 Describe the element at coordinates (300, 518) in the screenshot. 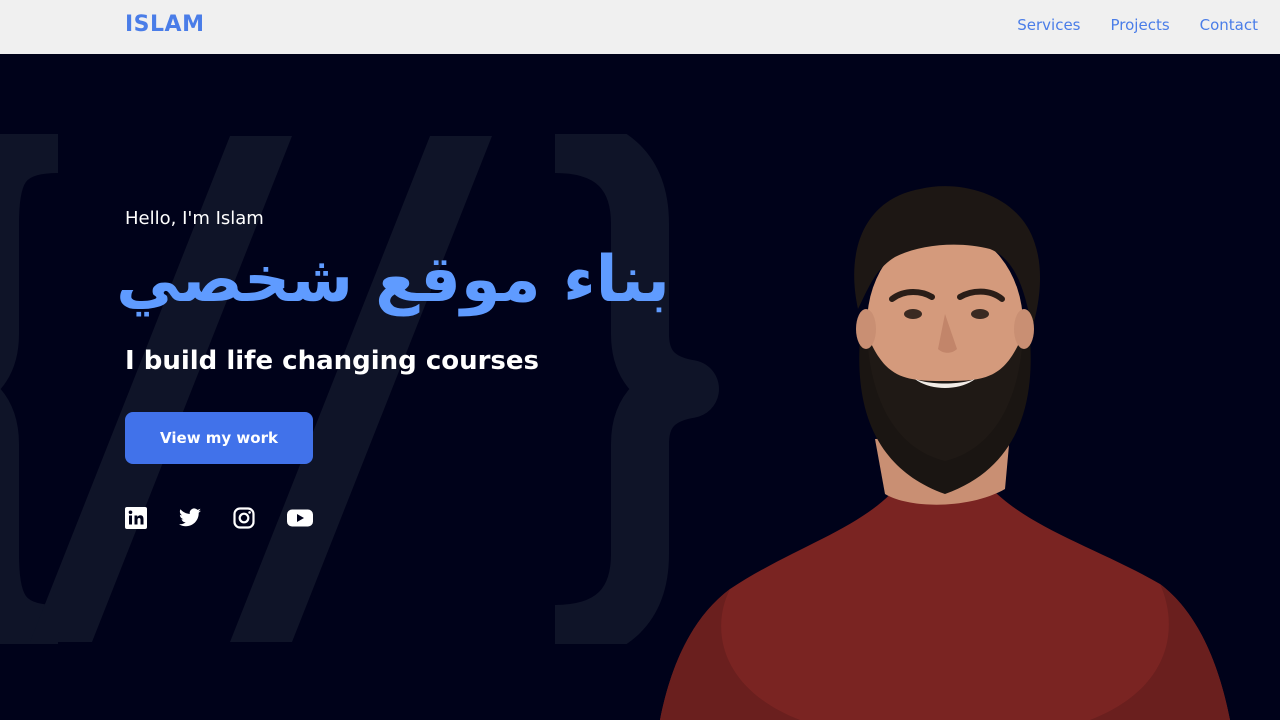

I see `youtube-icon` at that location.